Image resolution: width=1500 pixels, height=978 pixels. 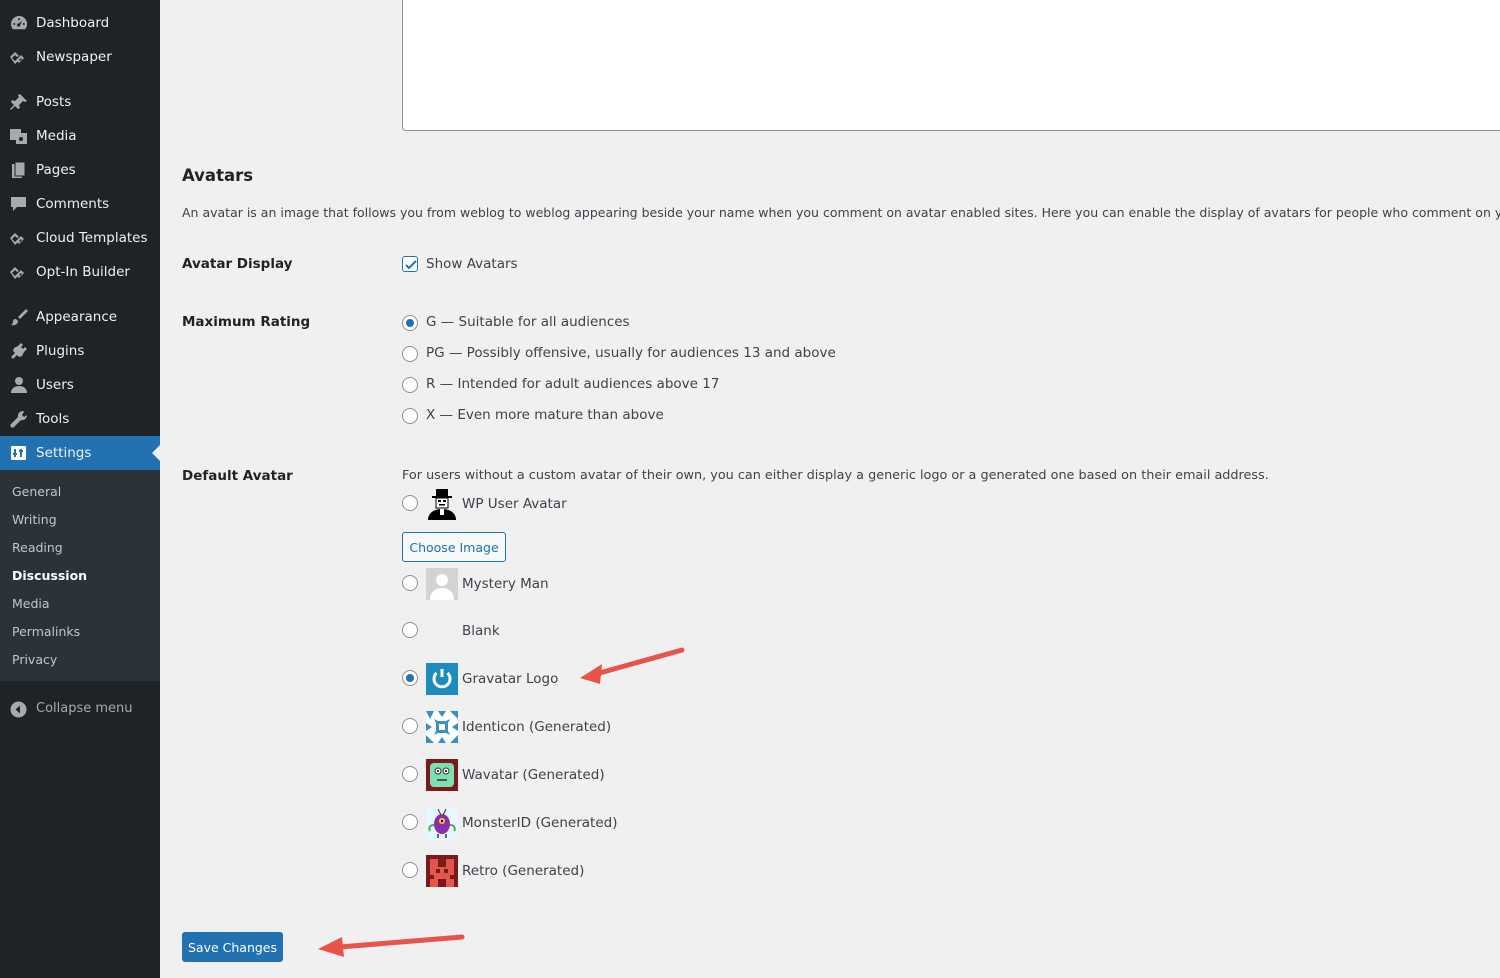 What do you see at coordinates (442, 871) in the screenshot?
I see `retro-avatar-image` at bounding box center [442, 871].